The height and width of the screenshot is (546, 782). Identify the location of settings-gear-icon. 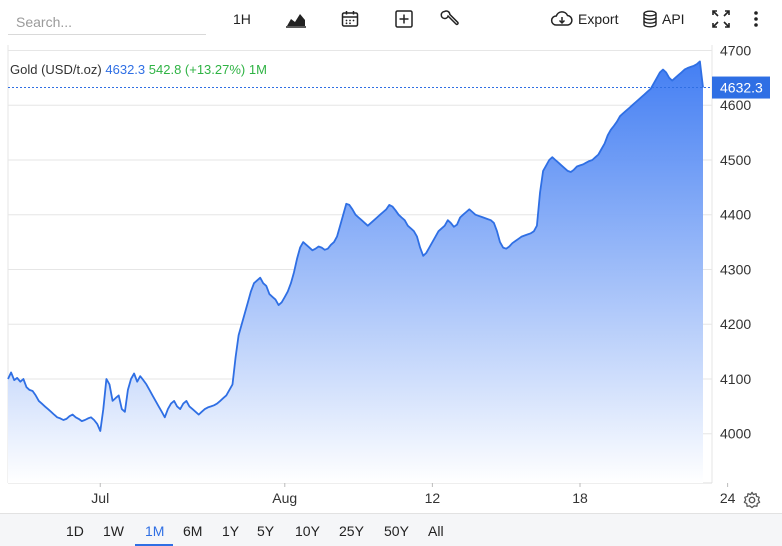
(752, 500).